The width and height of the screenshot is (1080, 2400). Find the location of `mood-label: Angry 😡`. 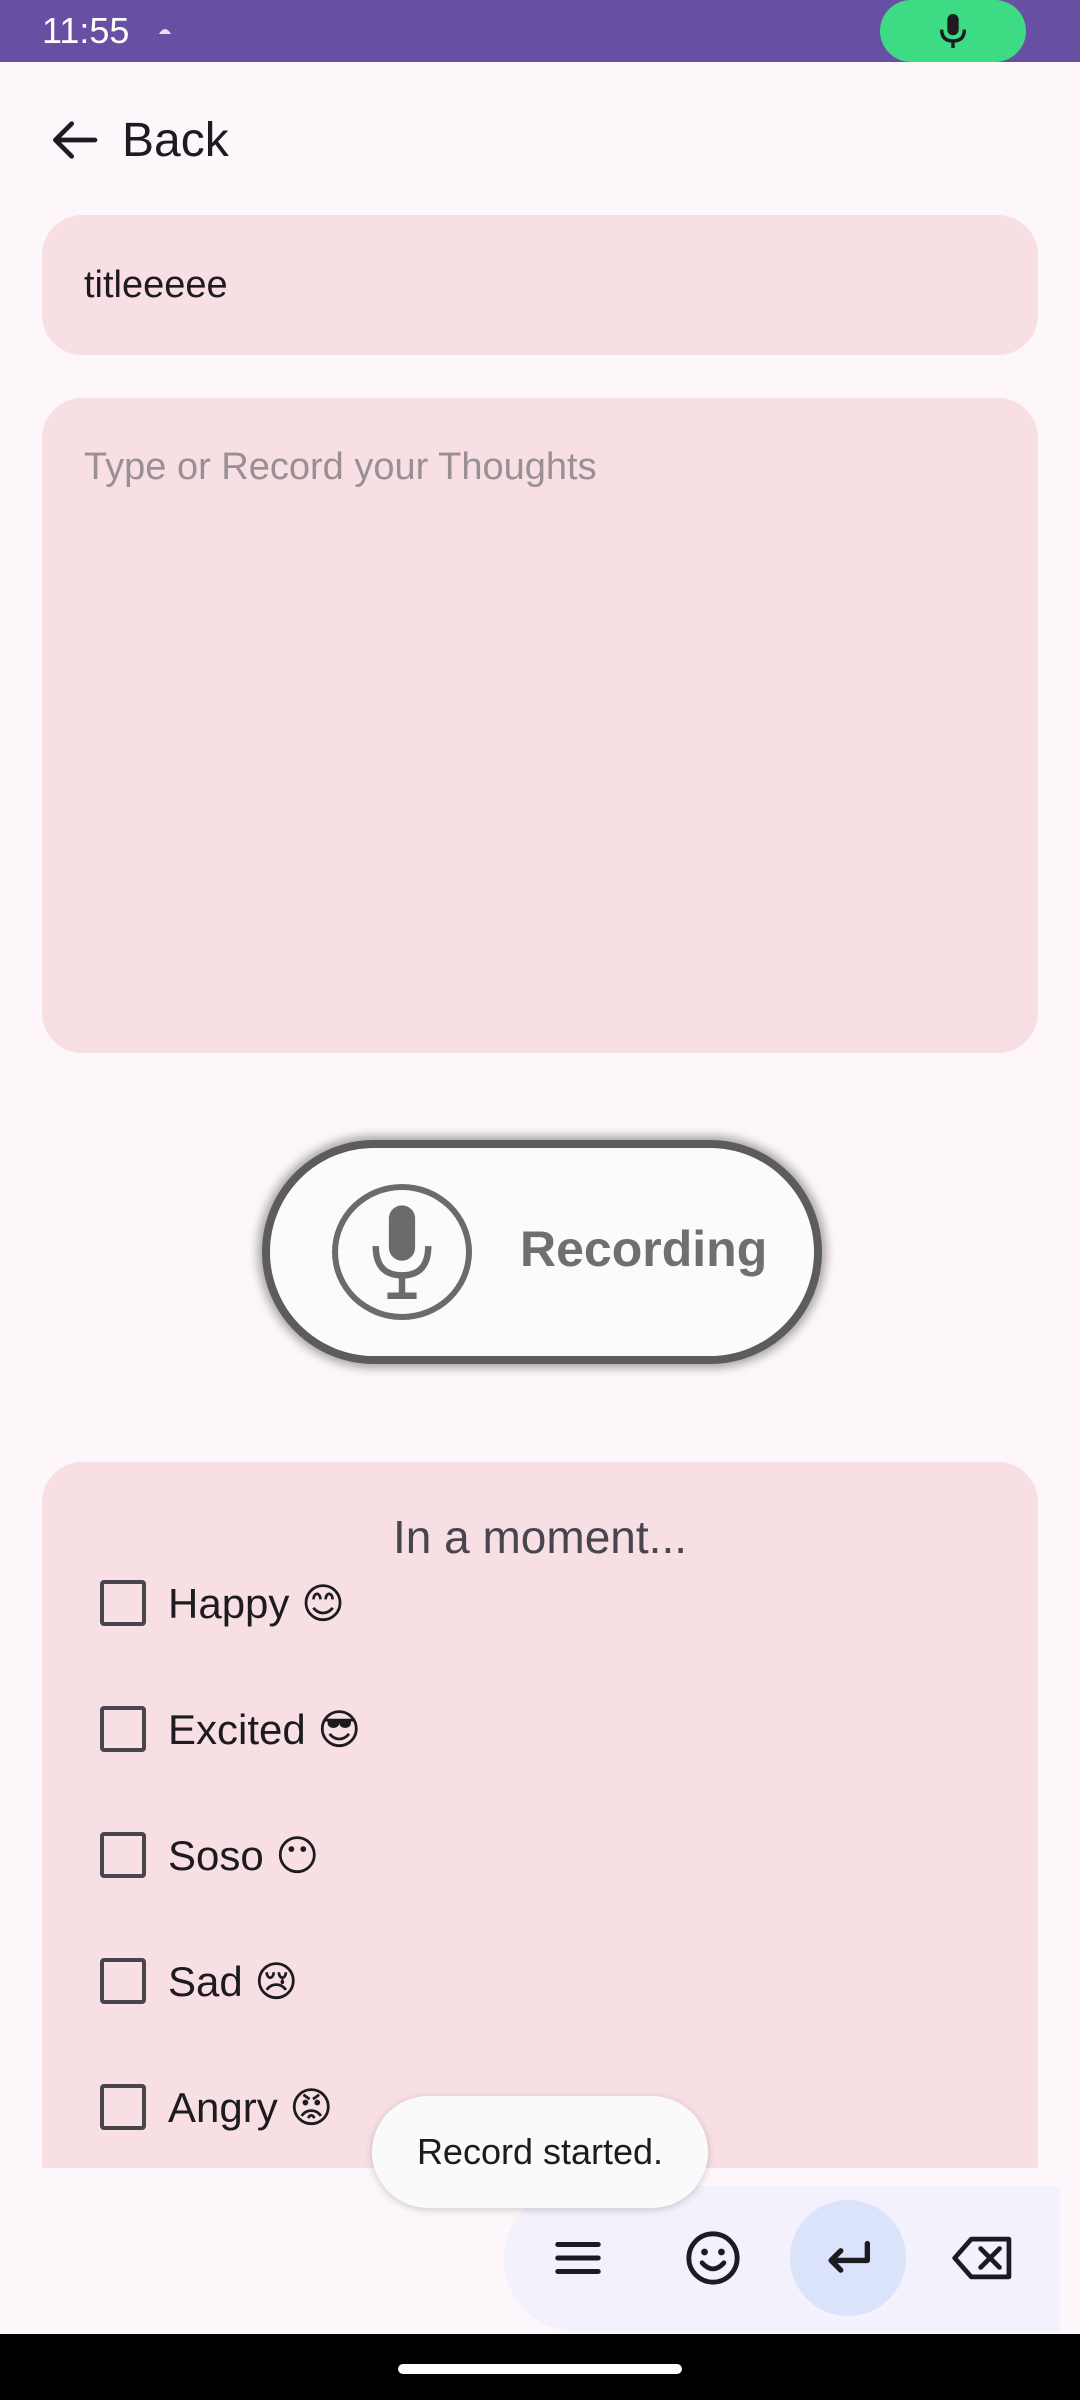

mood-label: Angry 😡 is located at coordinates (251, 2107).